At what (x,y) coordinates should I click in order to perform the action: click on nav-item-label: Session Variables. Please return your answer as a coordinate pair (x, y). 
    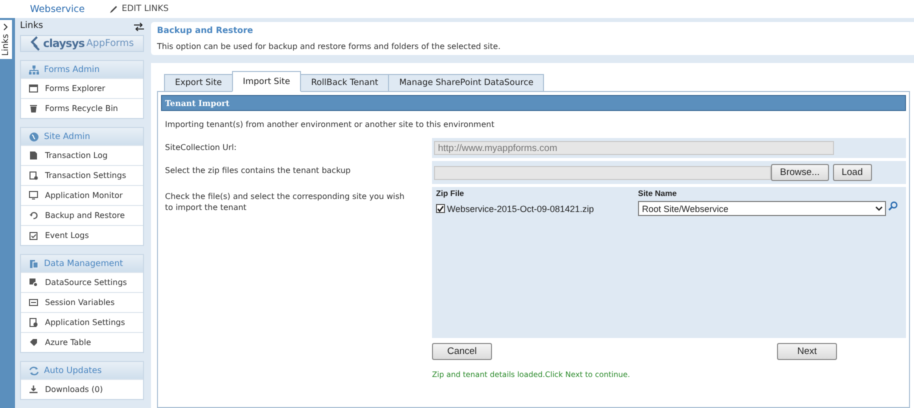
    Looking at the image, I should click on (80, 302).